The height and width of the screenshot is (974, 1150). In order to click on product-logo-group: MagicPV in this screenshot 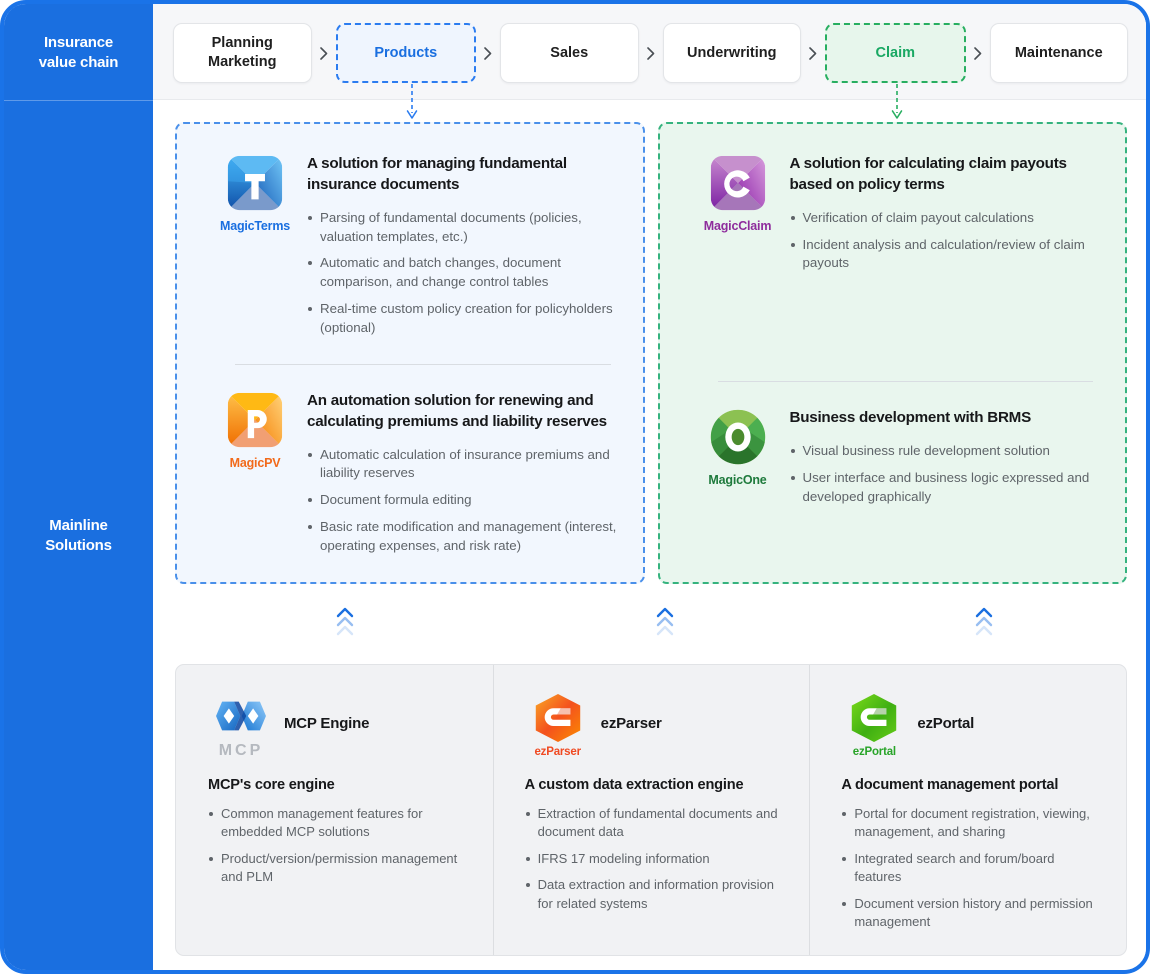, I will do `click(255, 429)`.